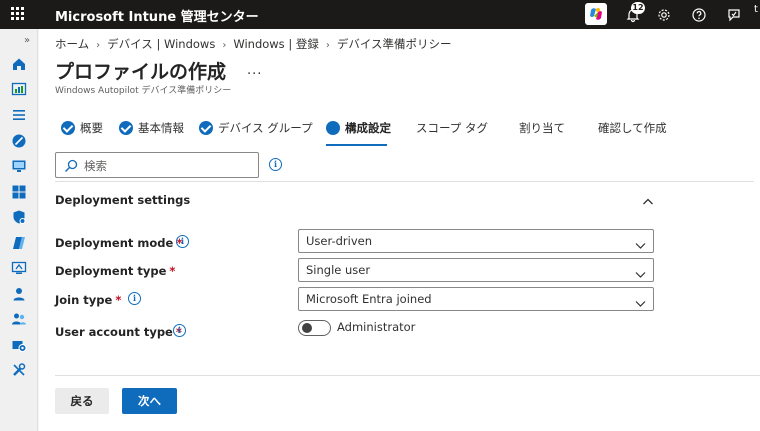 The height and width of the screenshot is (431, 760). What do you see at coordinates (369, 299) in the screenshot?
I see `dropdown-value: Microsoft Entra joined` at bounding box center [369, 299].